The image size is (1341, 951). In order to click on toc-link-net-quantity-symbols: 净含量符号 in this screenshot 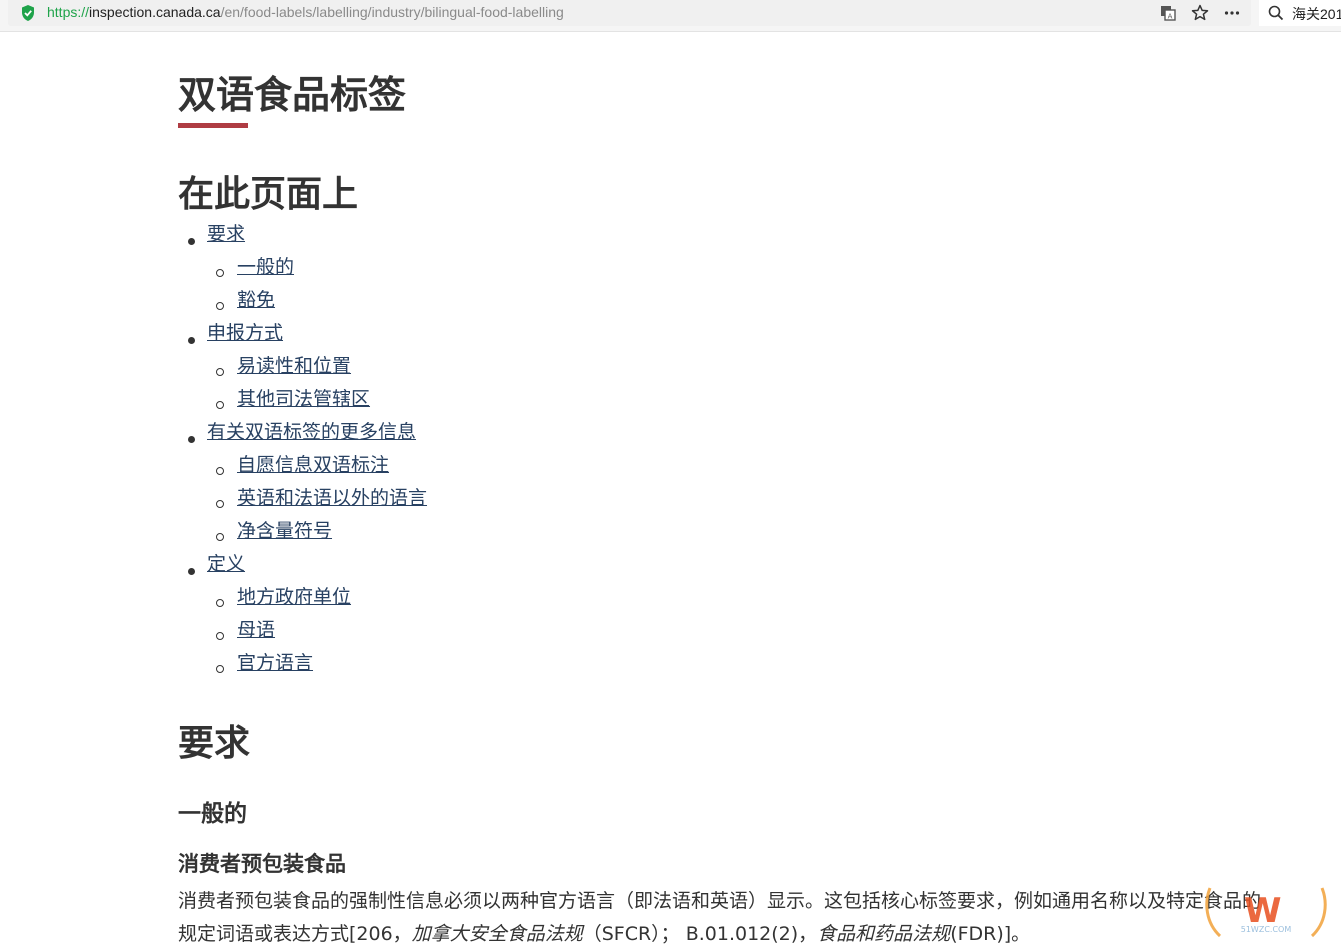, I will do `click(284, 531)`.